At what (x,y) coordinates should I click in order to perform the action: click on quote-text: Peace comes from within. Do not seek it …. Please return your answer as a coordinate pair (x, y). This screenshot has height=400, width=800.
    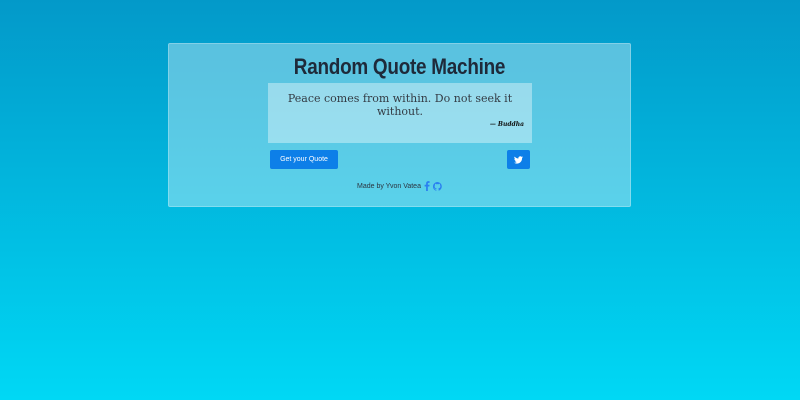
    Looking at the image, I should click on (400, 105).